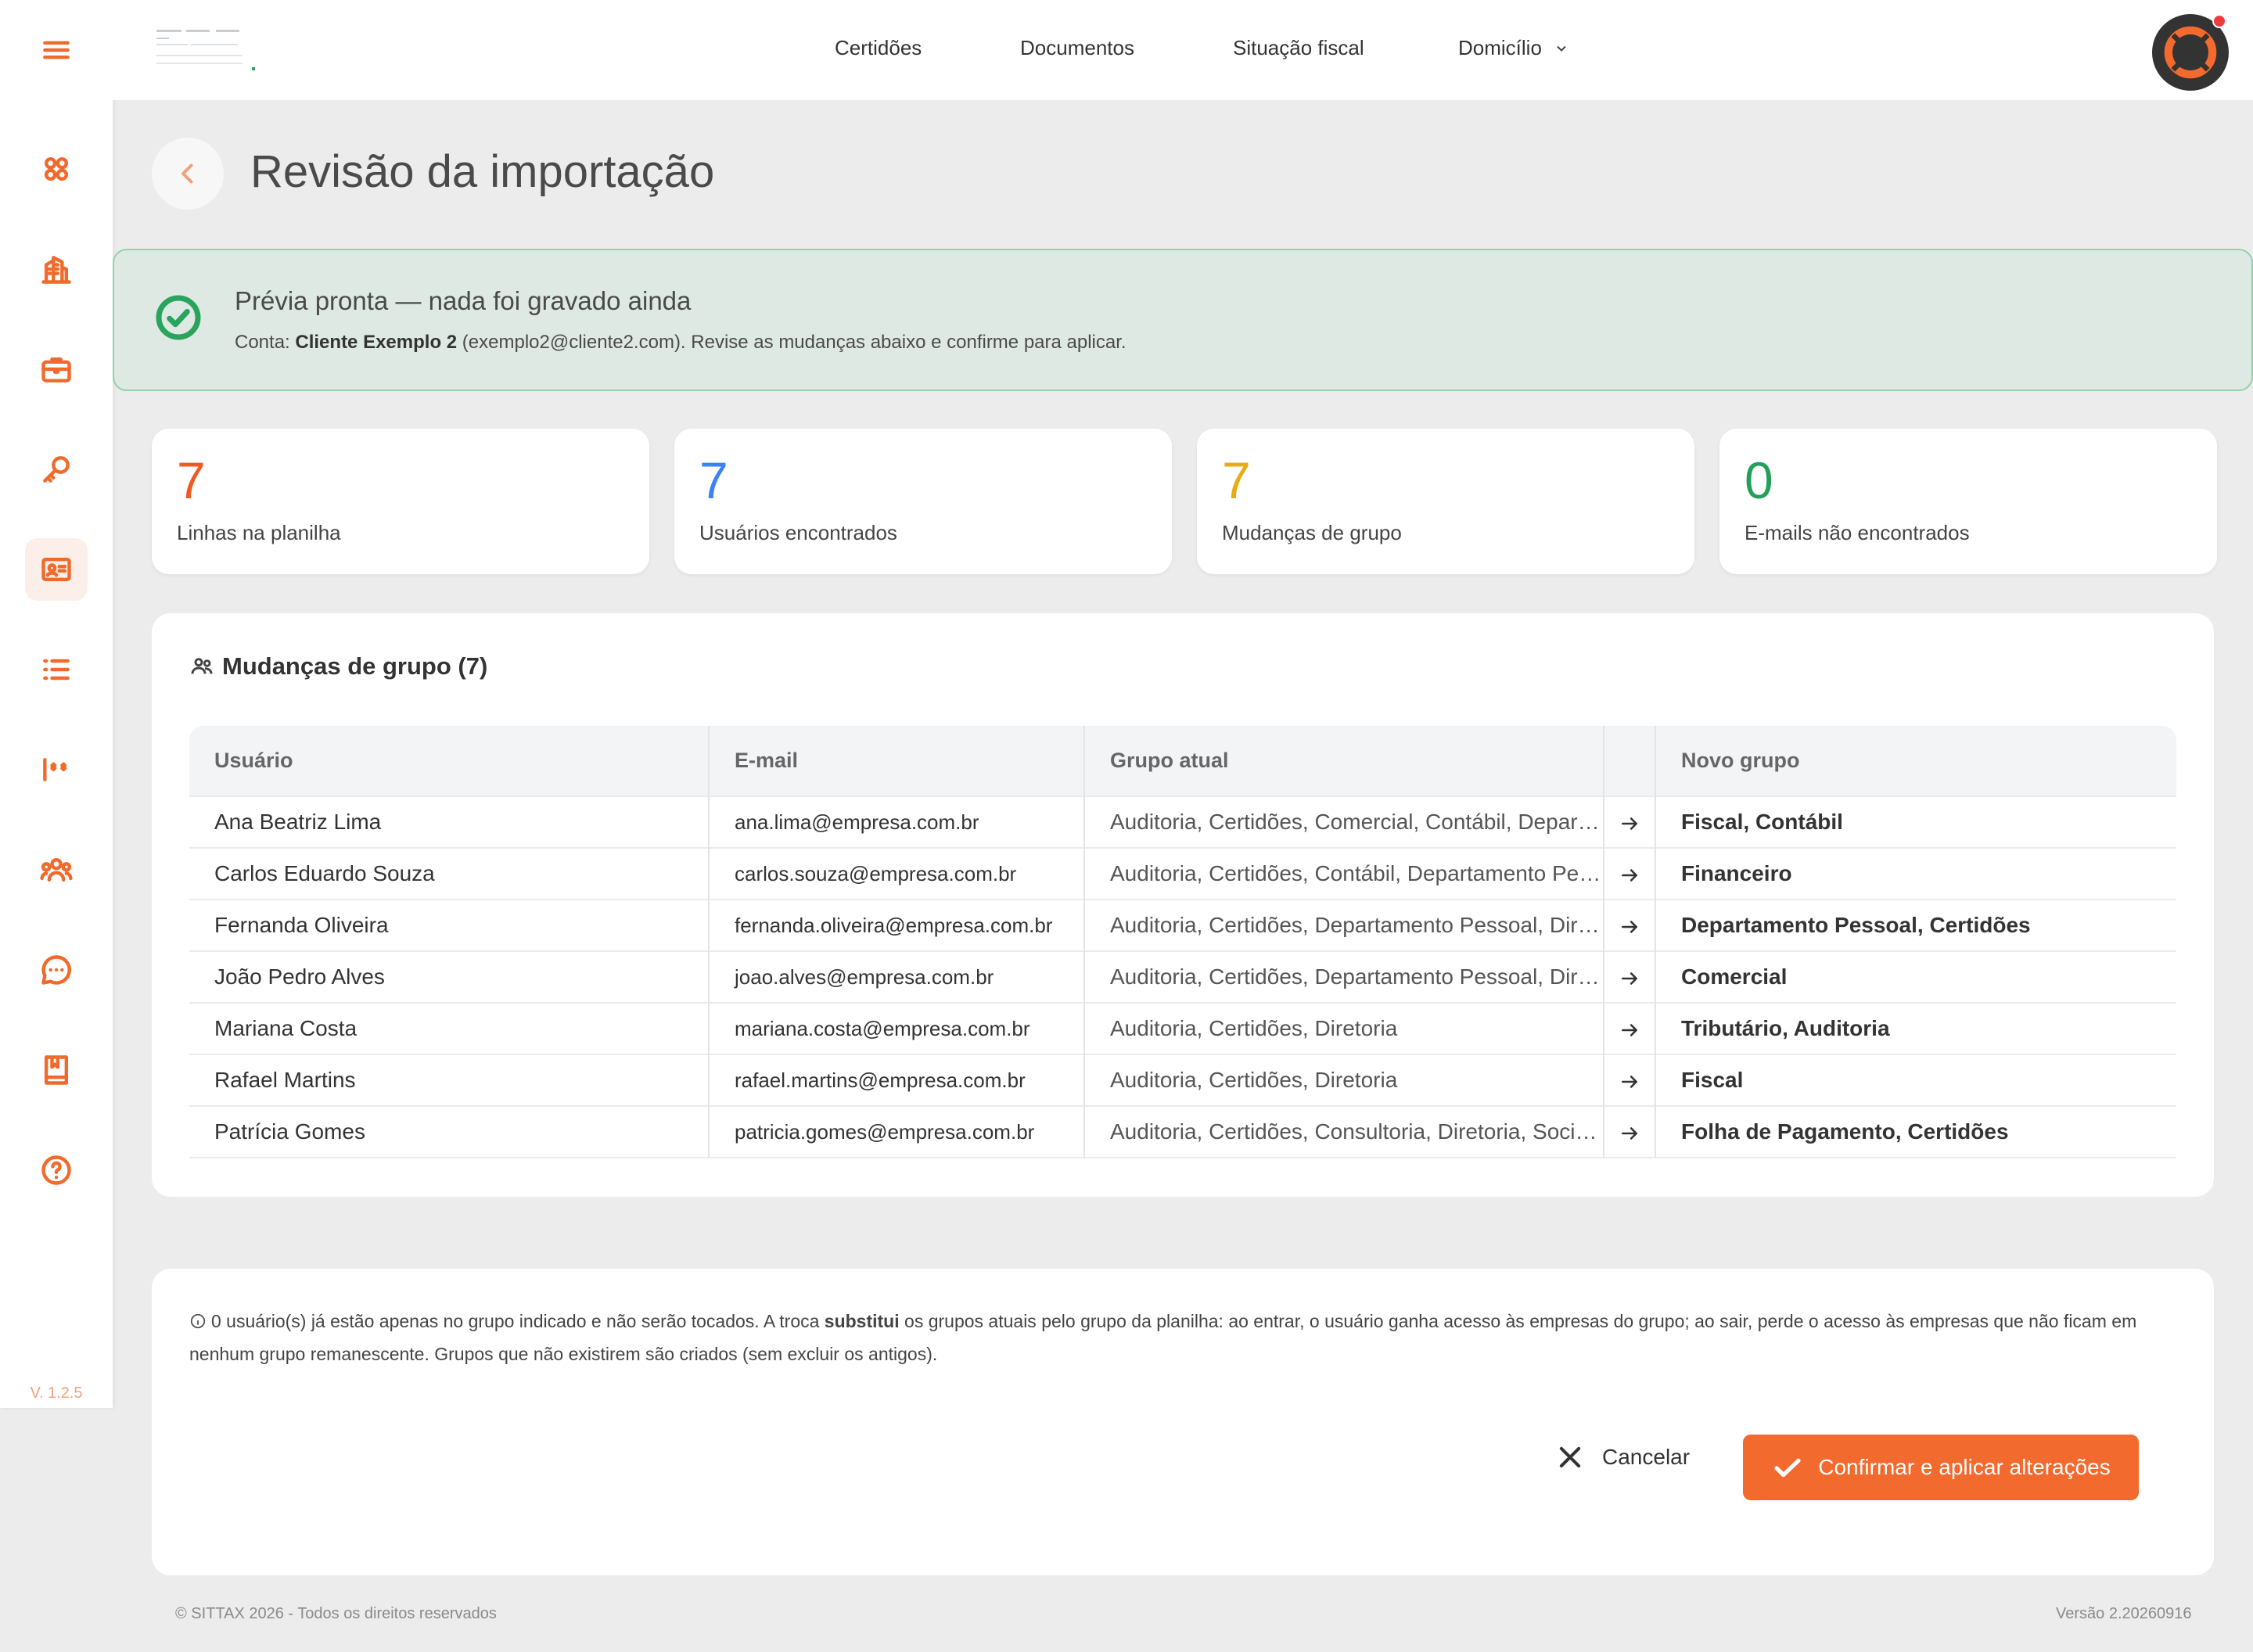 The height and width of the screenshot is (1652, 2253). What do you see at coordinates (798, 532) in the screenshot?
I see `stat-label: Usuários encontrados` at bounding box center [798, 532].